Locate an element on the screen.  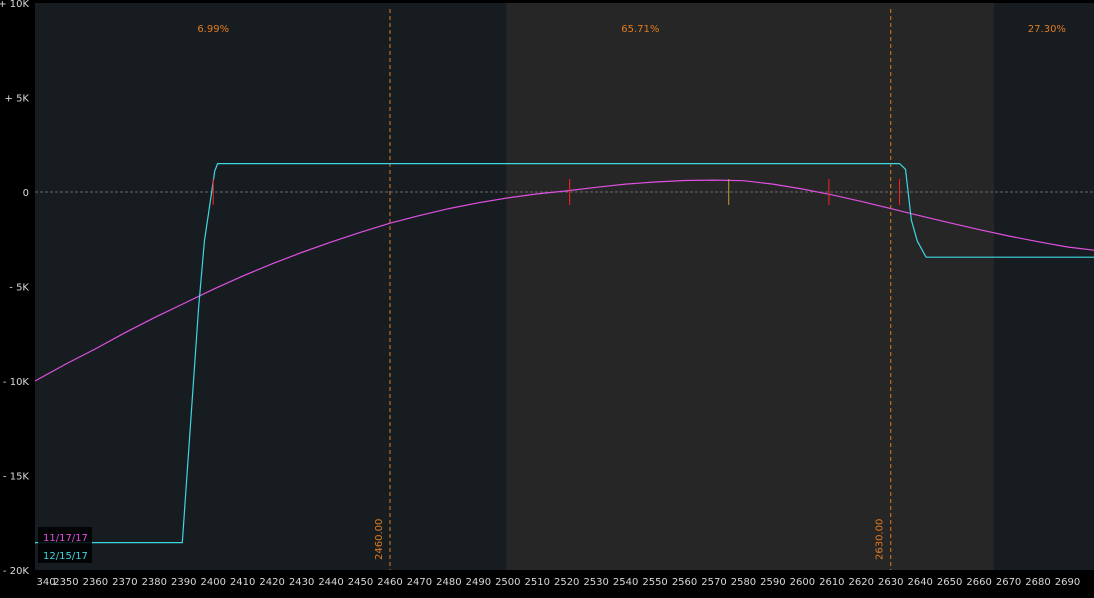
x-tick-label-31: 2650 is located at coordinates (949, 582).